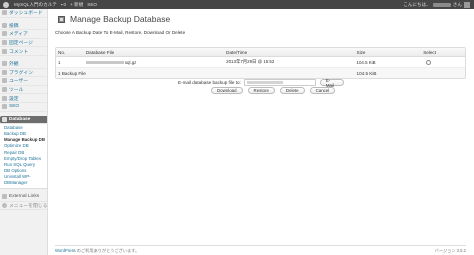 The width and height of the screenshot is (474, 255). I want to click on menu-comments: コメント, so click(23, 51).